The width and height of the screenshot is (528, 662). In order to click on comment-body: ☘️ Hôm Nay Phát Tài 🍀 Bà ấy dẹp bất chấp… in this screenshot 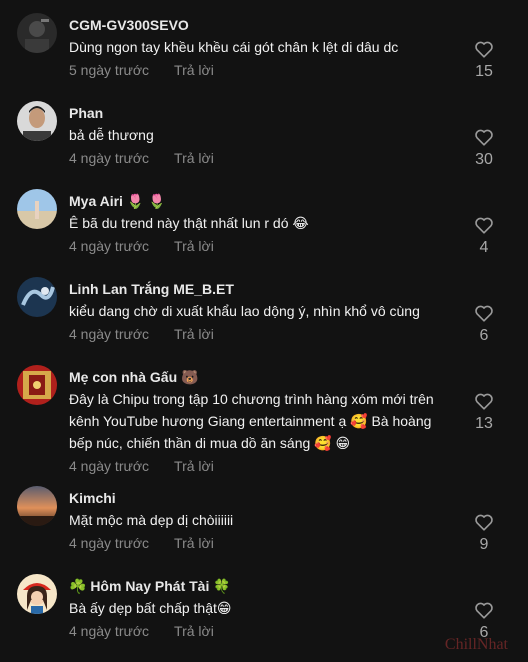, I will do `click(261, 608)`.